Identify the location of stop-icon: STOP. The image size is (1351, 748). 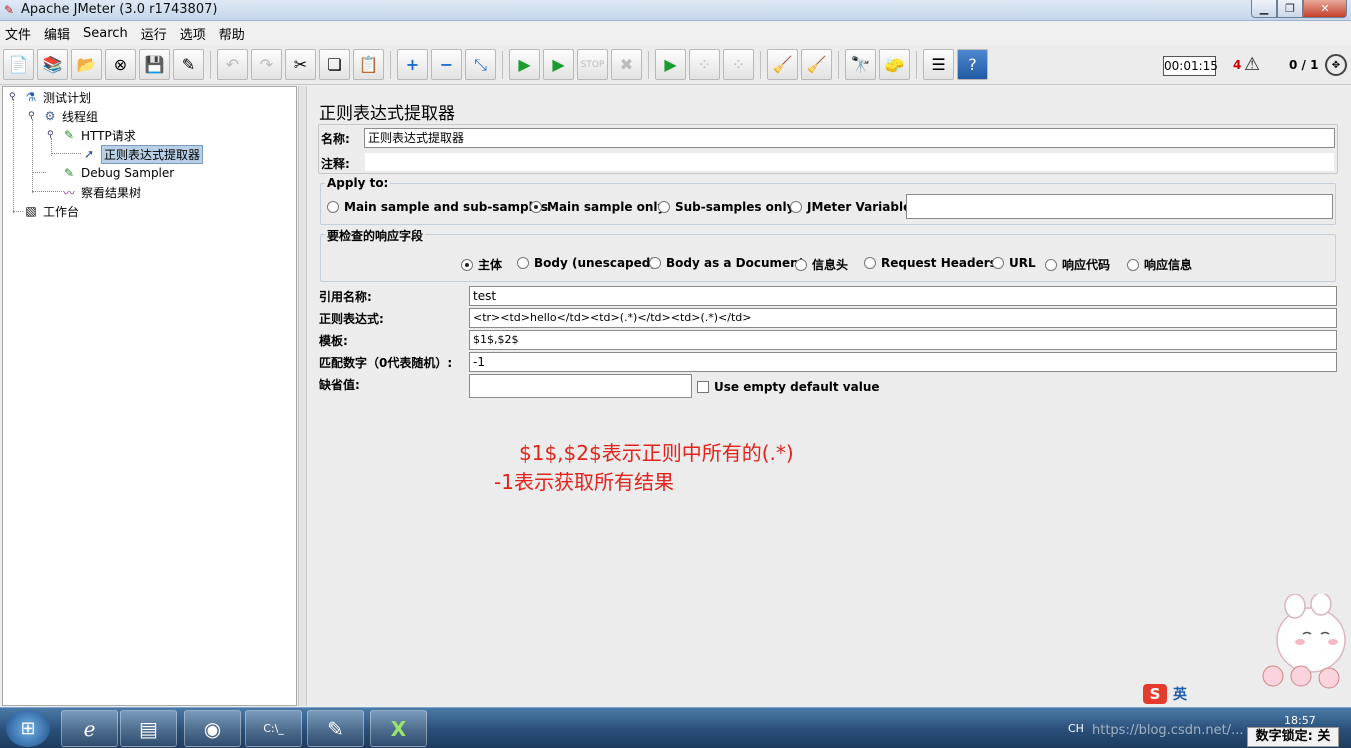
(592, 64).